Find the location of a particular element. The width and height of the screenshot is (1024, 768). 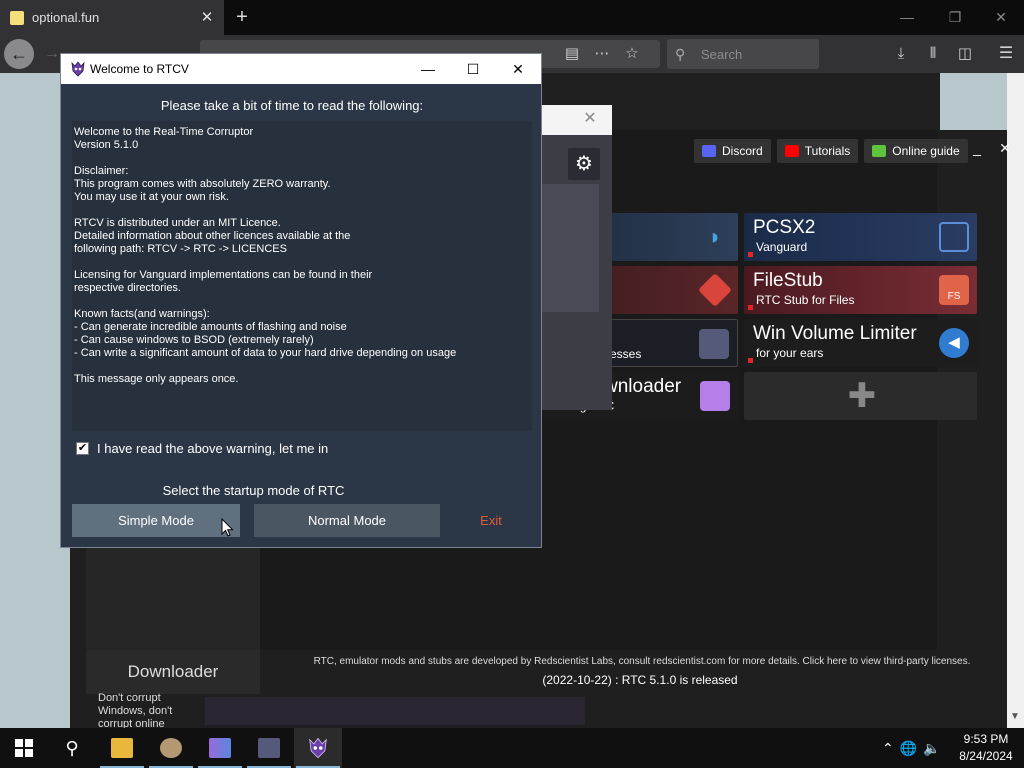

folder-icon is located at coordinates (122, 748).